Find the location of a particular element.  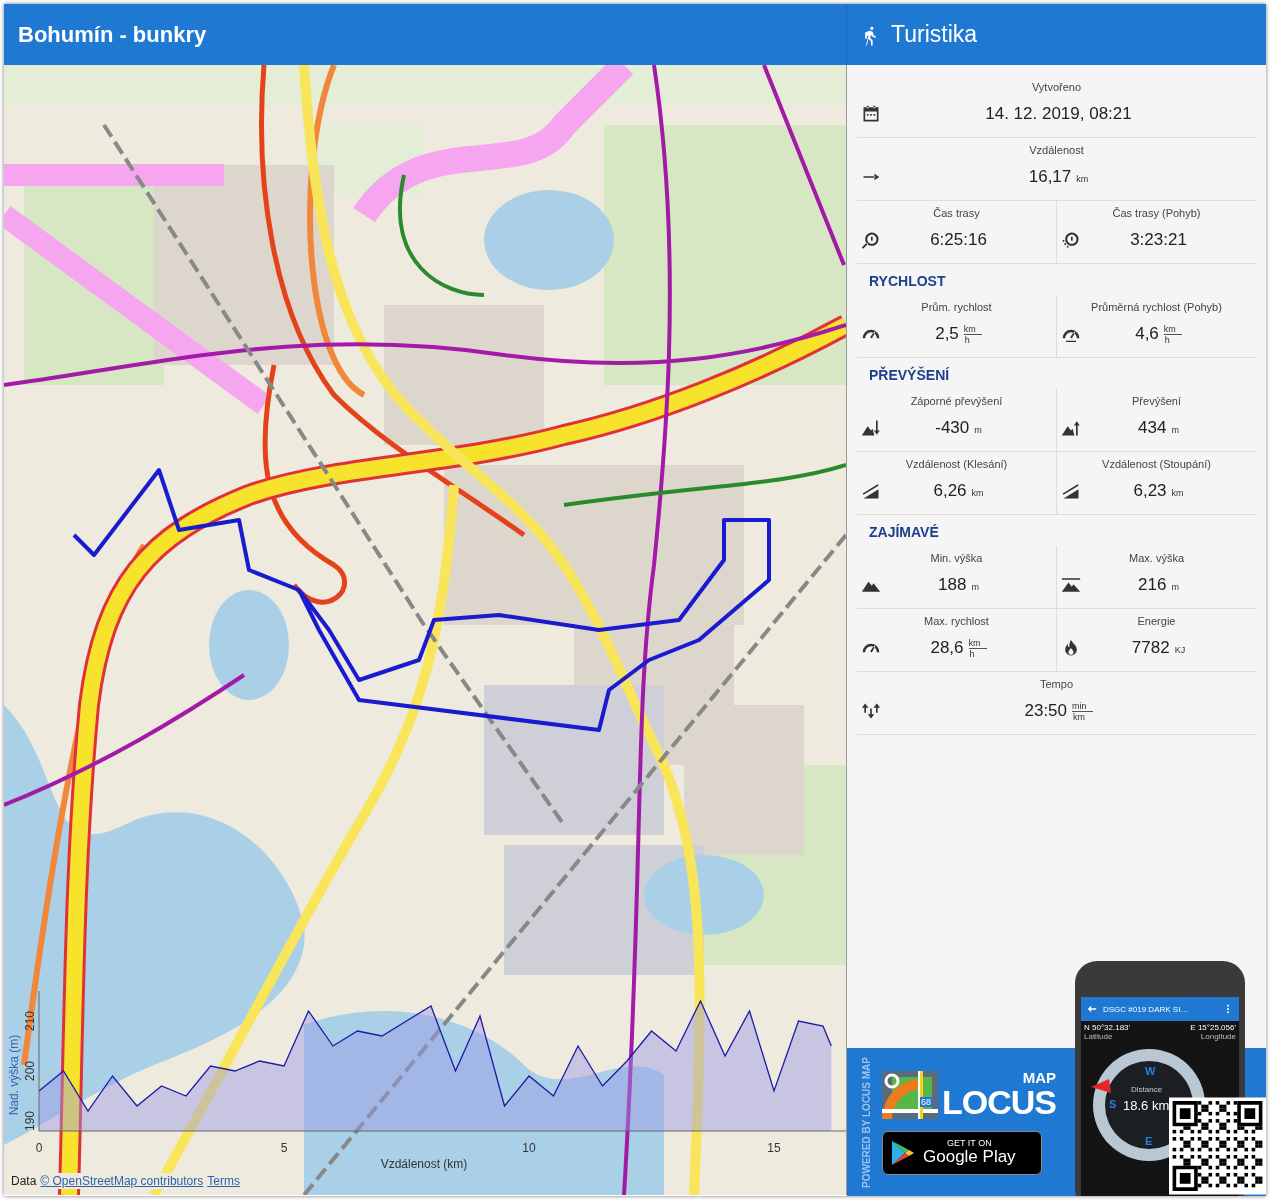

distance-value: 18.6 km is located at coordinates (1146, 1105).